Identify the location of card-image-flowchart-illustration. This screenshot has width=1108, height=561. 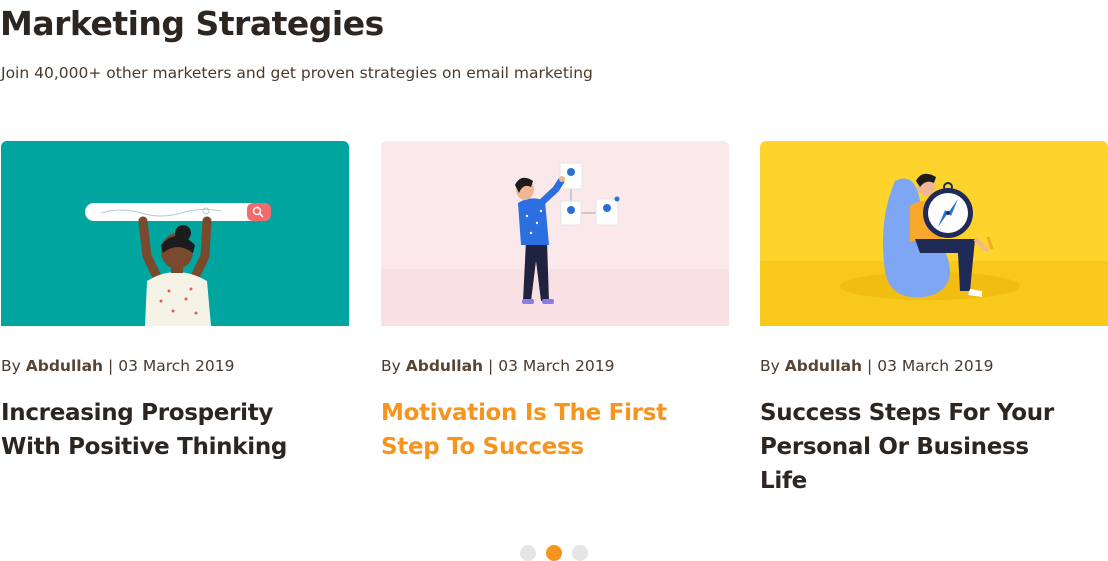
(555, 233).